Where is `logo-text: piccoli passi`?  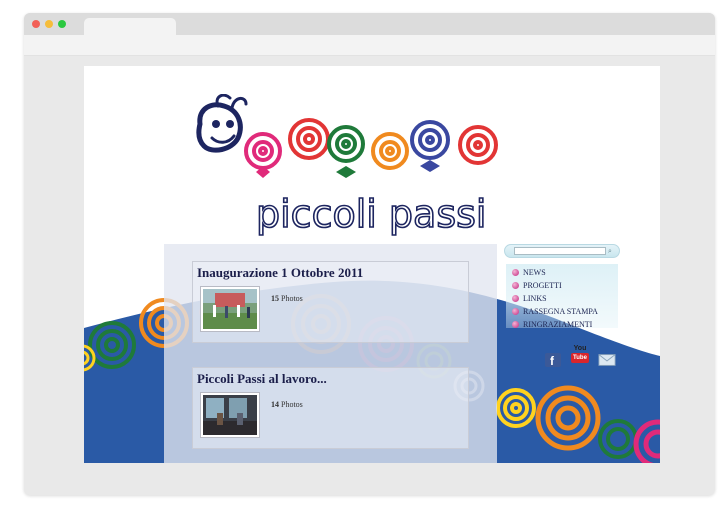
logo-text: piccoli passi is located at coordinates (371, 214).